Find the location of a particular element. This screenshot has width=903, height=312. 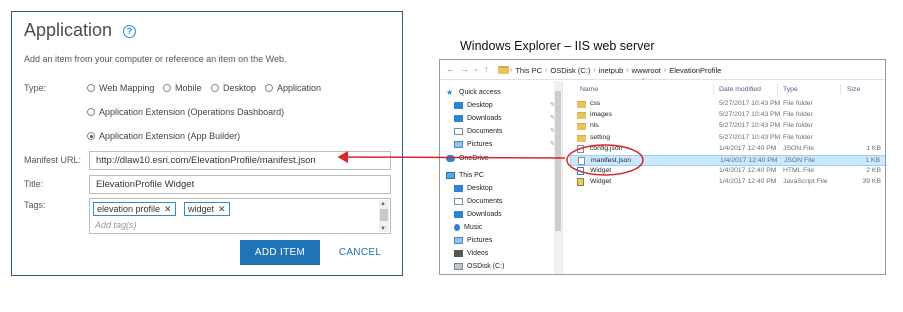

cancel-button: CANCEL is located at coordinates (360, 252).